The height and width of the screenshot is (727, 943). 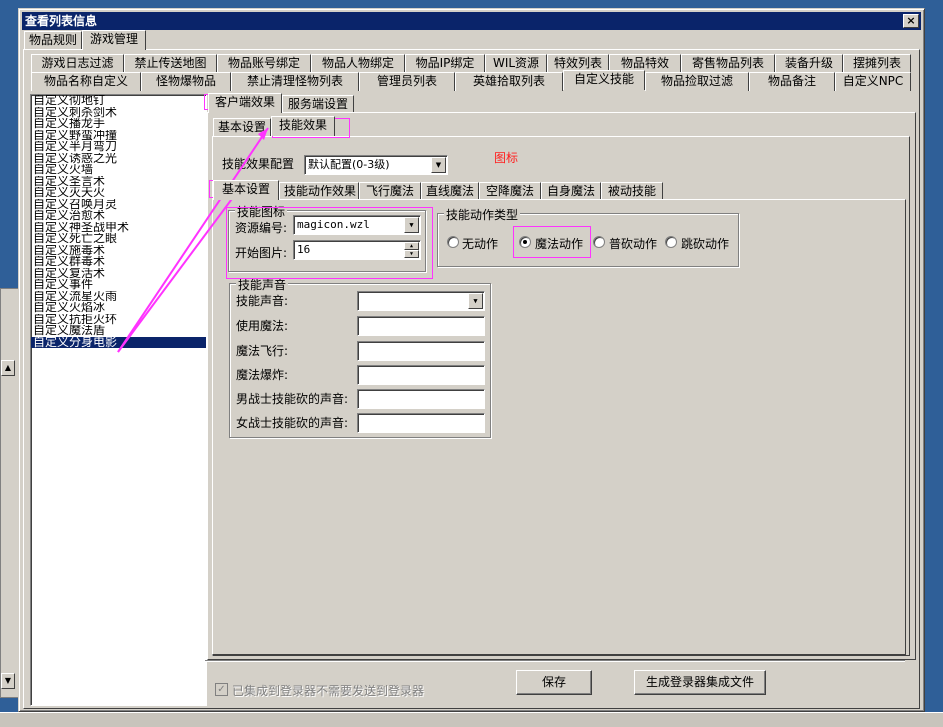 What do you see at coordinates (246, 190) in the screenshot?
I see `tab-effect-basic: 基本设置` at bounding box center [246, 190].